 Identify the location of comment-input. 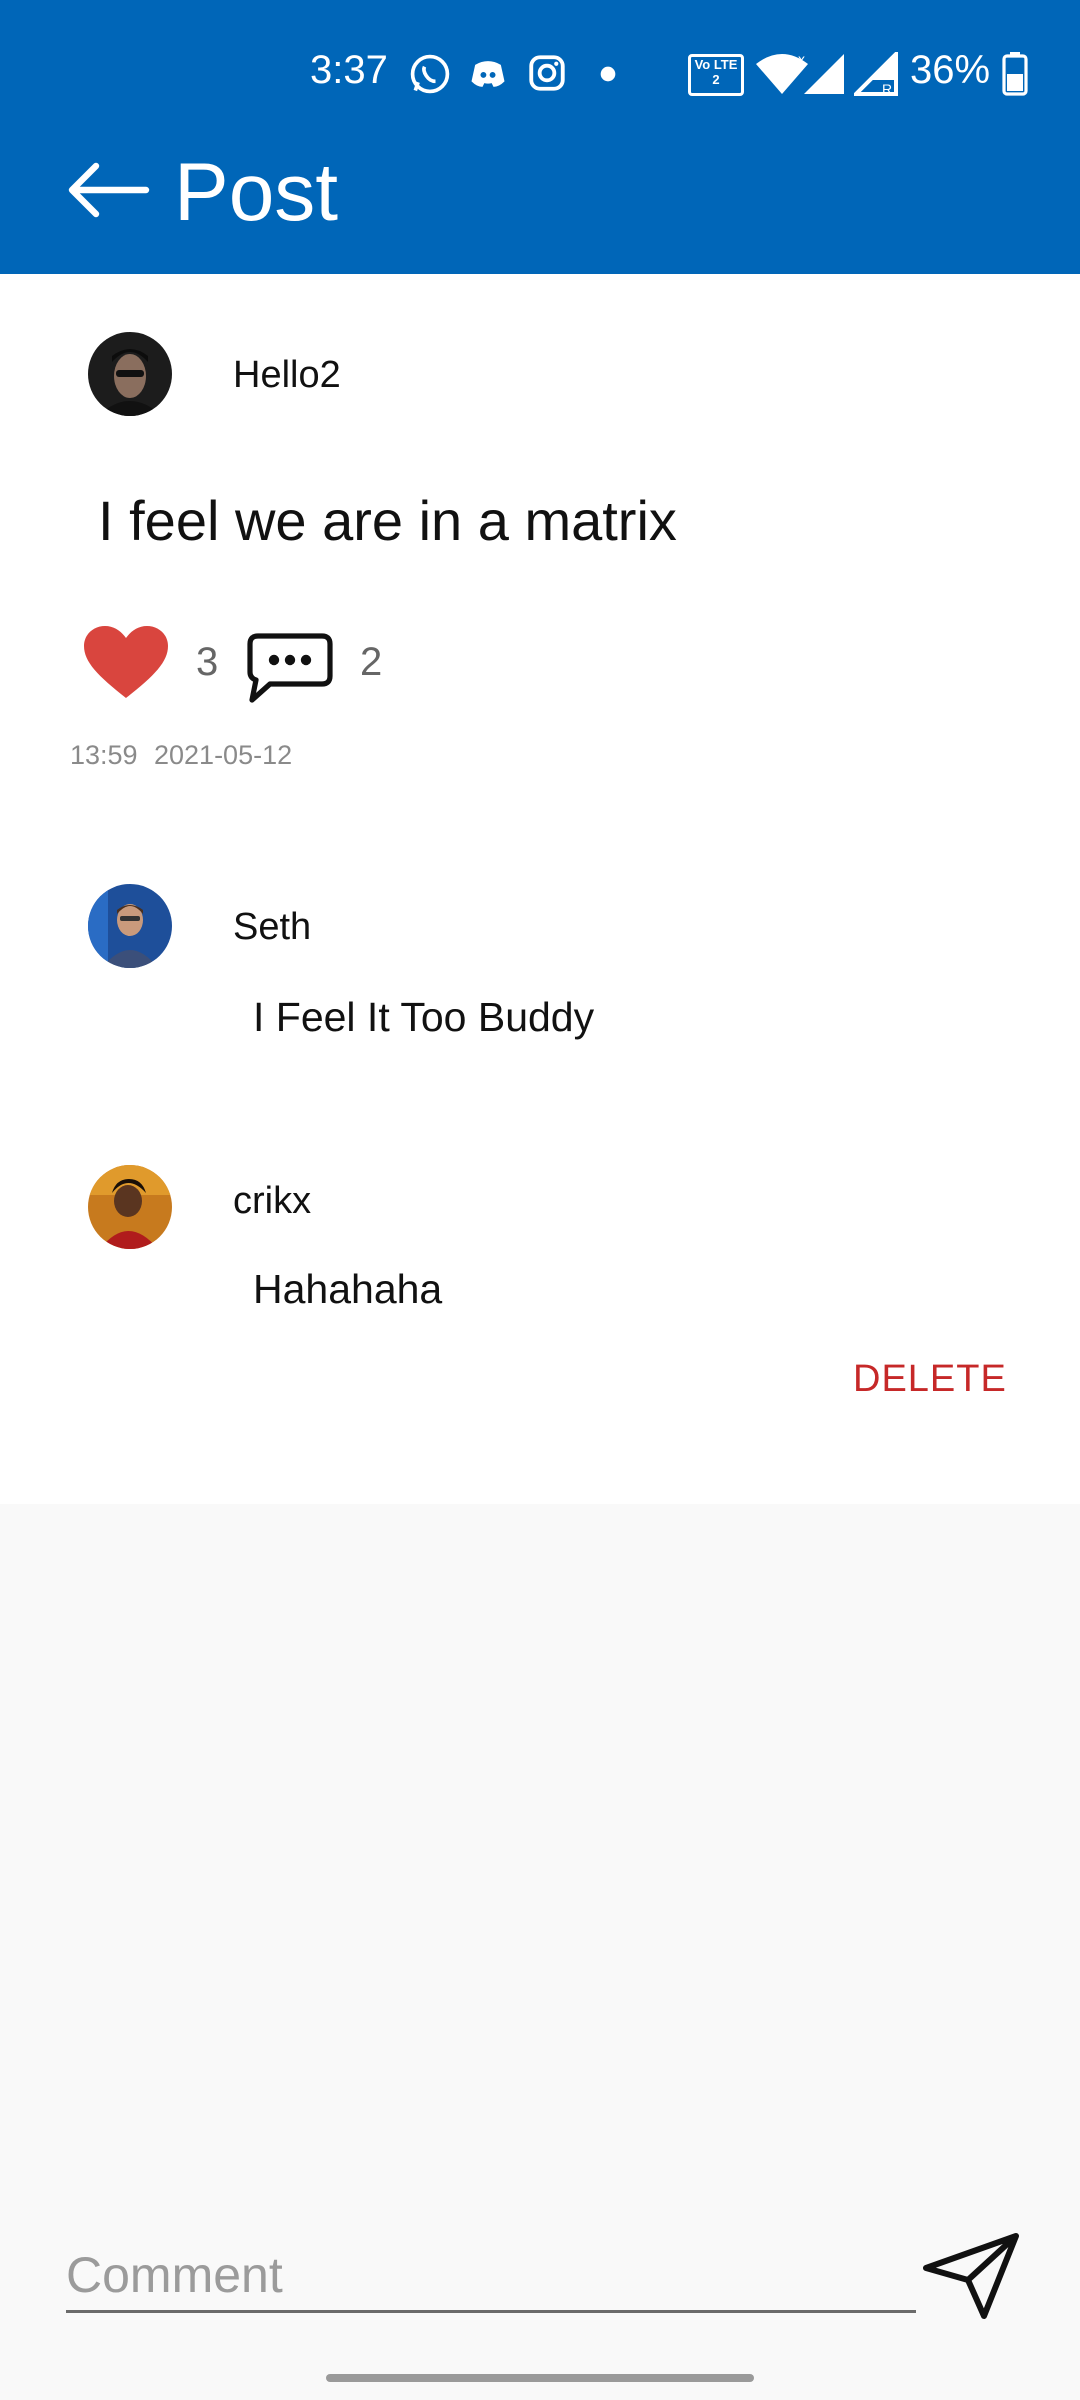
(491, 2276).